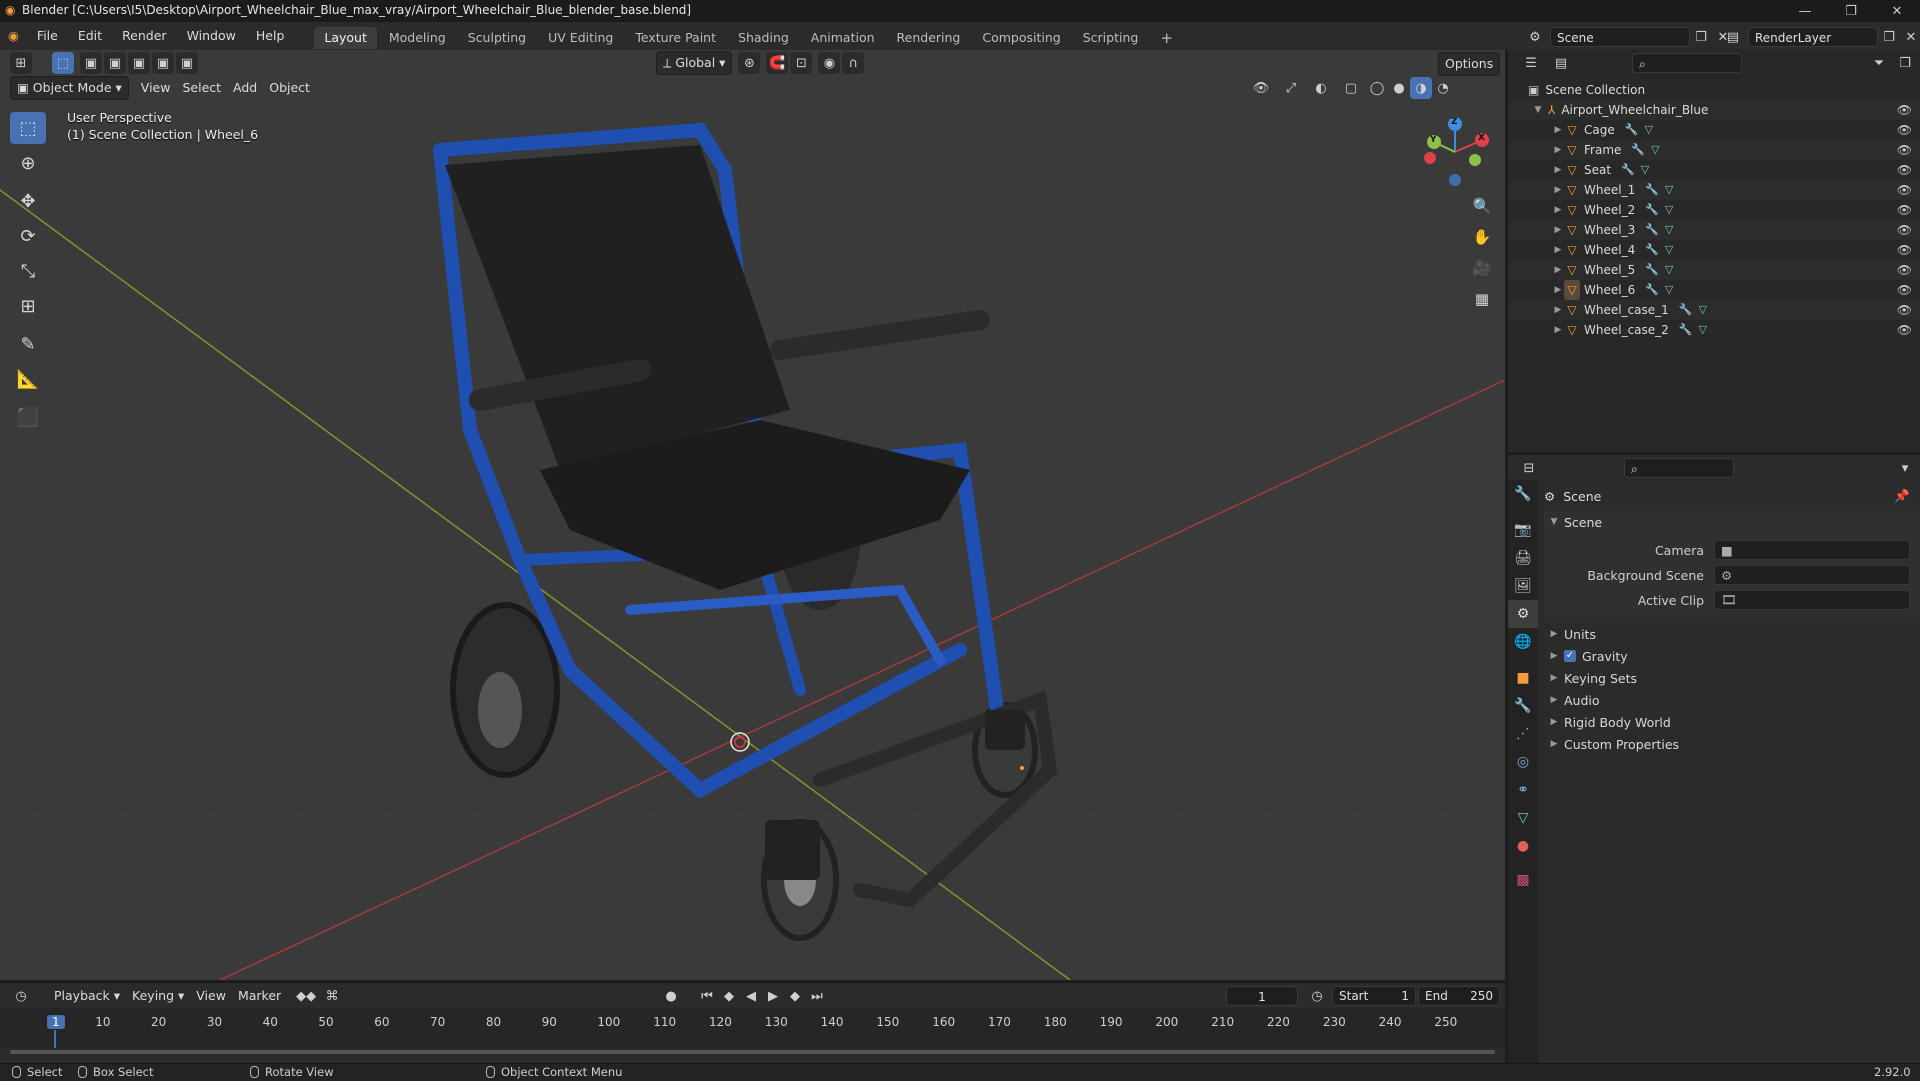  Describe the element at coordinates (795, 996) in the screenshot. I see `next-keyframe-icon: ◆` at that location.